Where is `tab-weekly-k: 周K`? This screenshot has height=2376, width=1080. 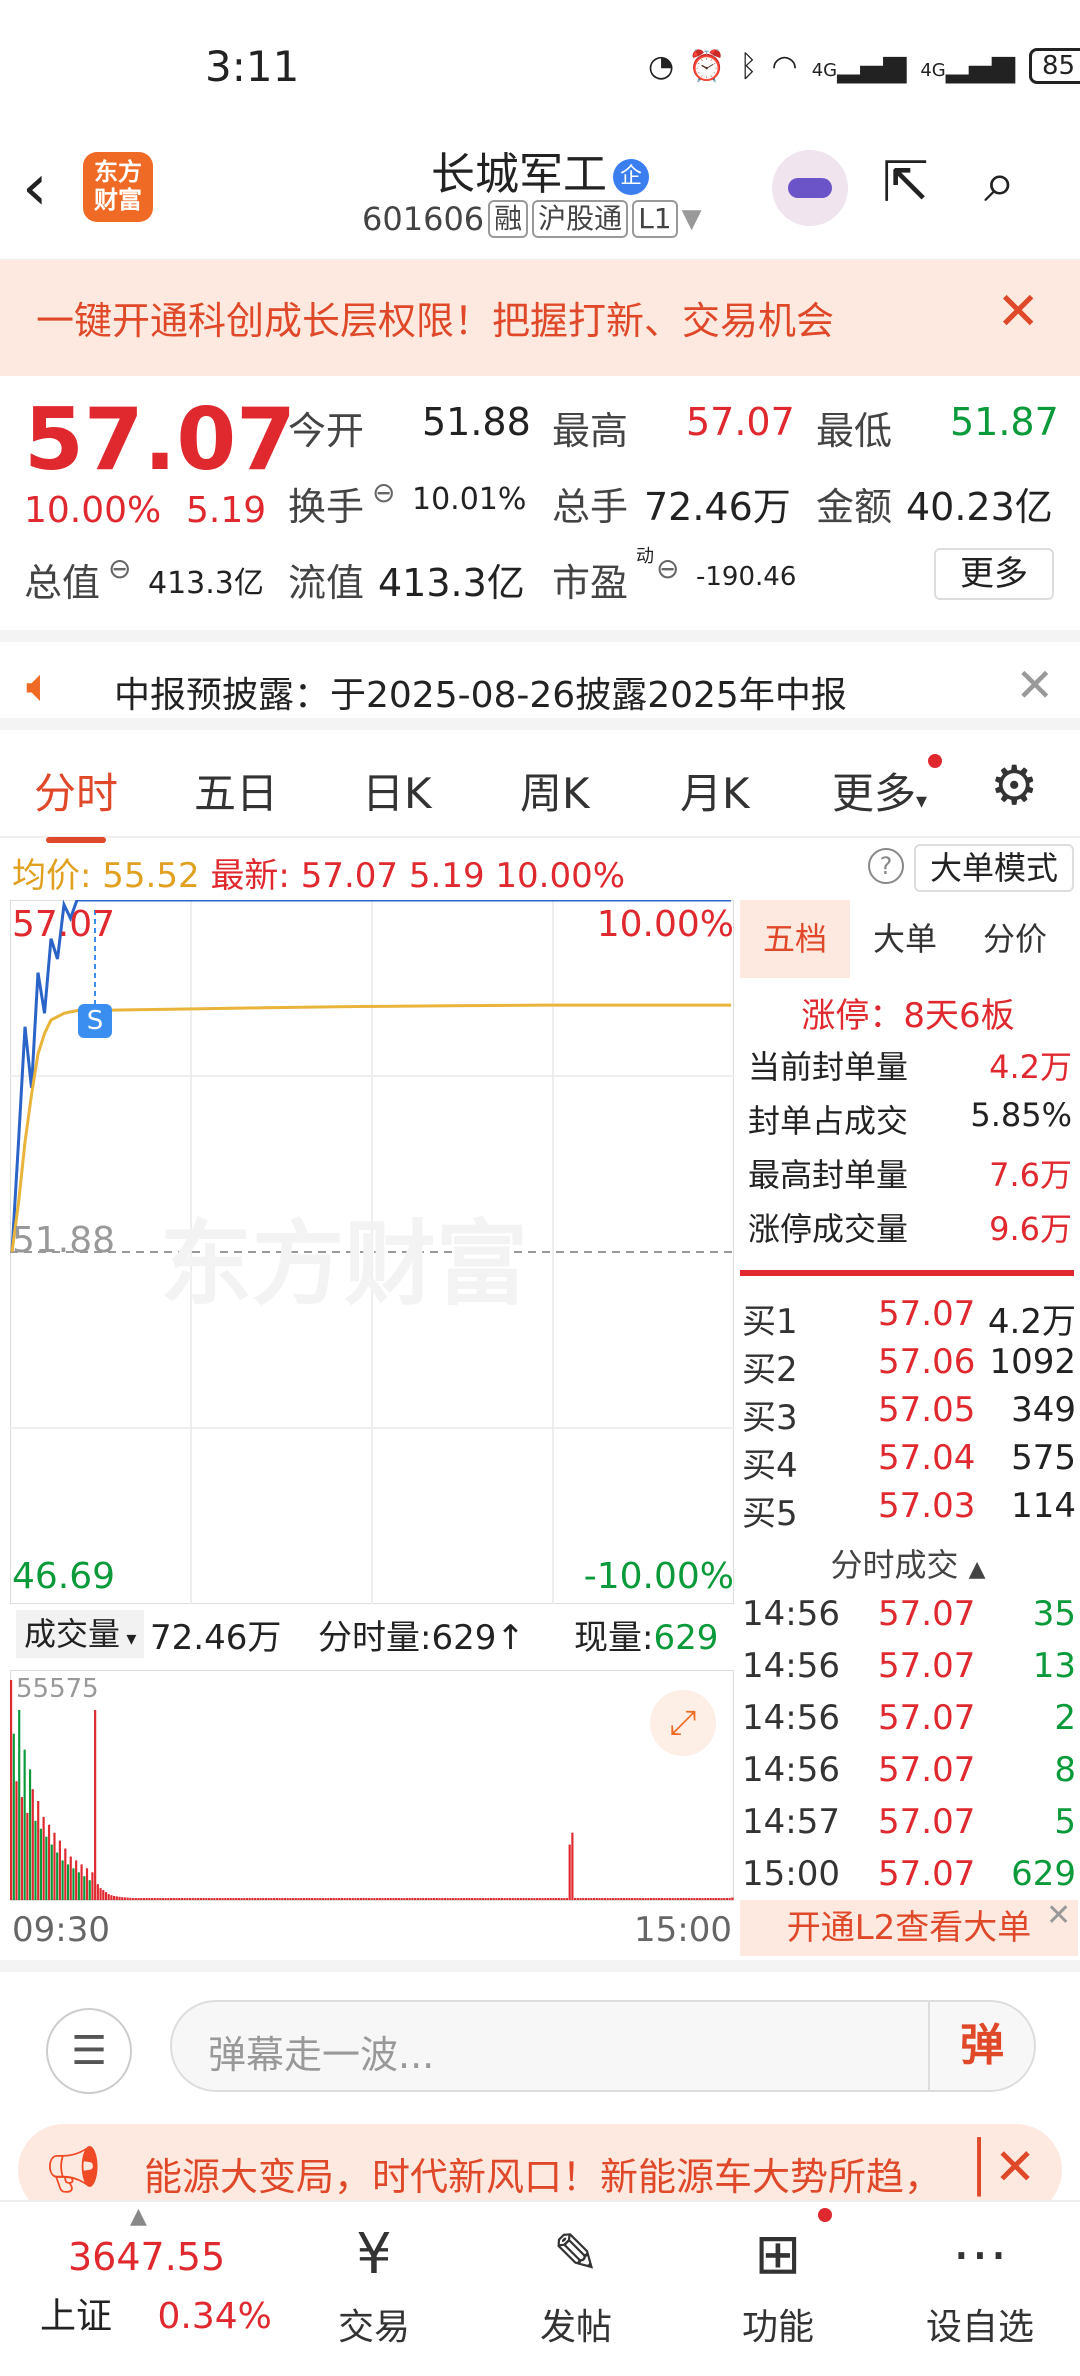 tab-weekly-k: 周K is located at coordinates (555, 790).